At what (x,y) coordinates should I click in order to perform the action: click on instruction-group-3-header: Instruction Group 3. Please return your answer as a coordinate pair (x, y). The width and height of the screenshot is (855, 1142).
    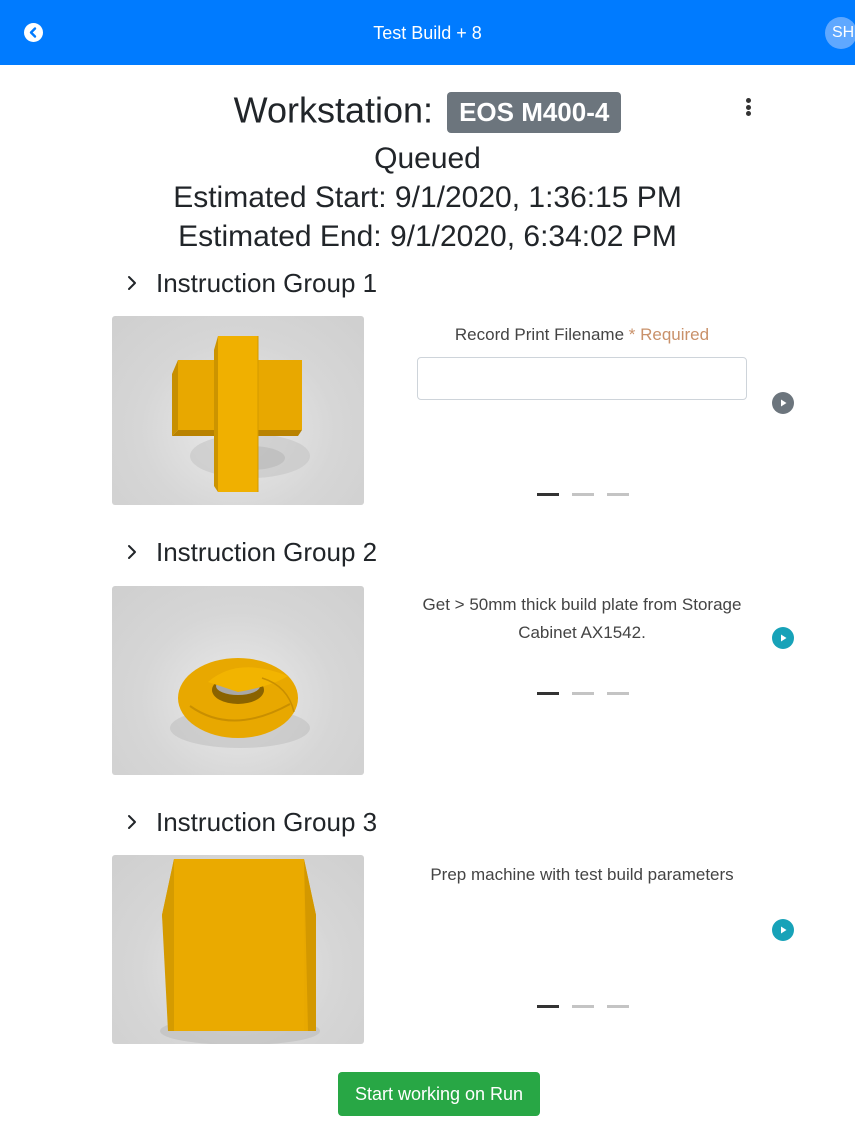
    Looking at the image, I should click on (249, 822).